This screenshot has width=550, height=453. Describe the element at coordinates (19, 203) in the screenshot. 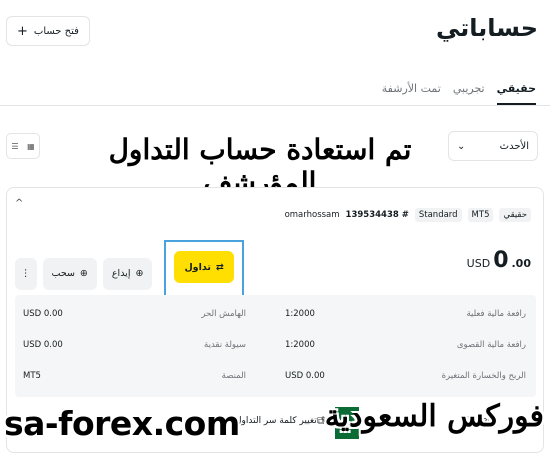

I see `chevron-up-icon: ^` at that location.